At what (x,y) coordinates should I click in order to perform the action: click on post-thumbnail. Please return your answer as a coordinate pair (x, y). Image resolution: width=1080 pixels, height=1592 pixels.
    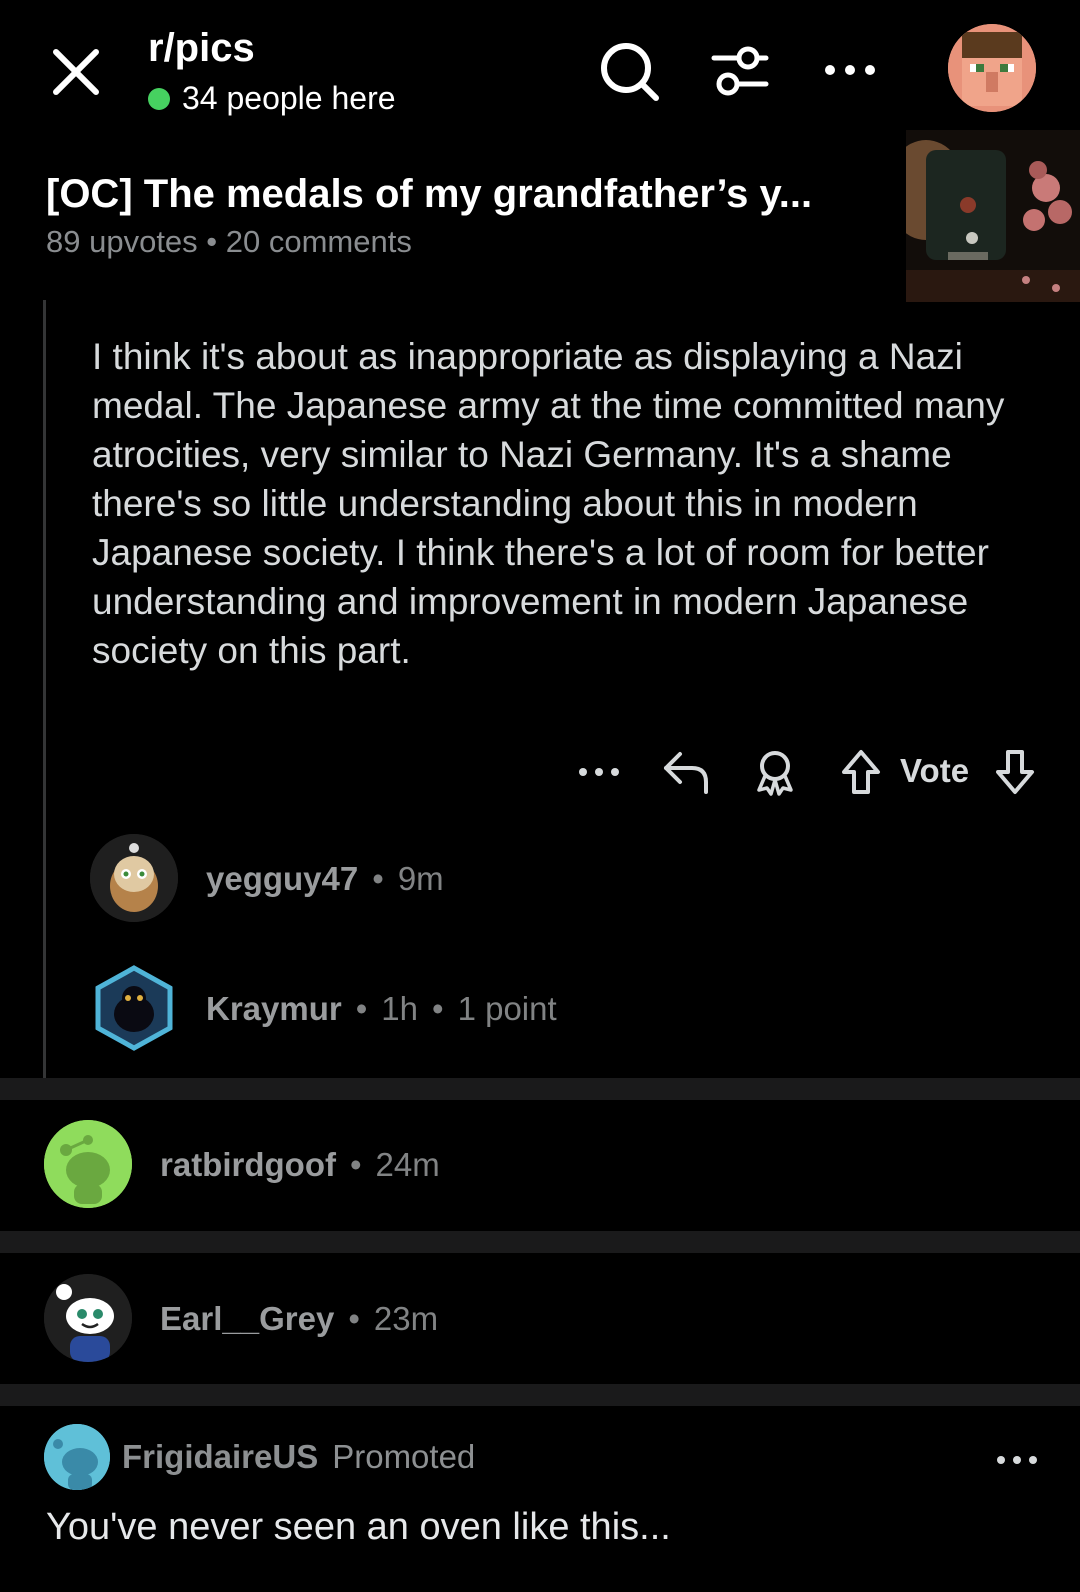
    Looking at the image, I should click on (993, 216).